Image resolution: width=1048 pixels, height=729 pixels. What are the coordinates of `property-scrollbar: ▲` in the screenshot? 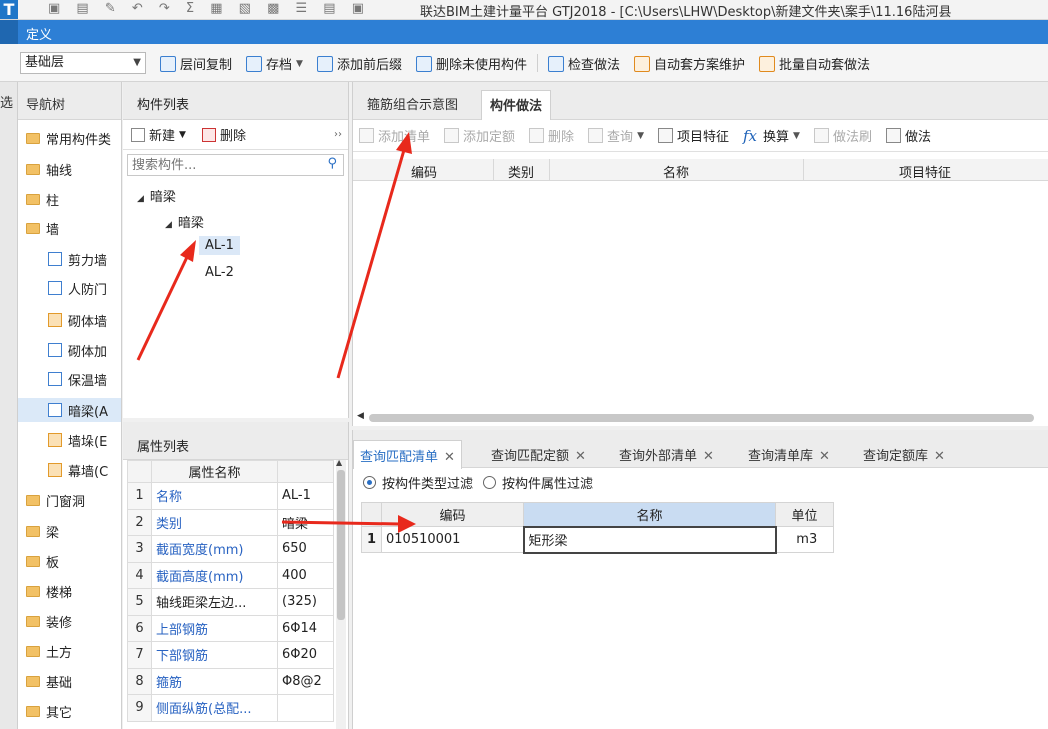 It's located at (341, 593).